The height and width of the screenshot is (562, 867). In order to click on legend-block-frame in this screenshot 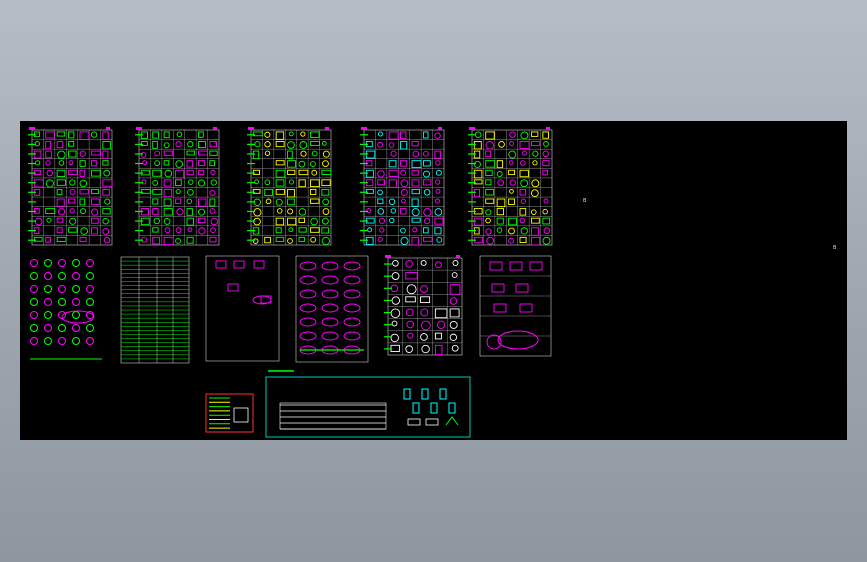, I will do `click(229, 413)`.